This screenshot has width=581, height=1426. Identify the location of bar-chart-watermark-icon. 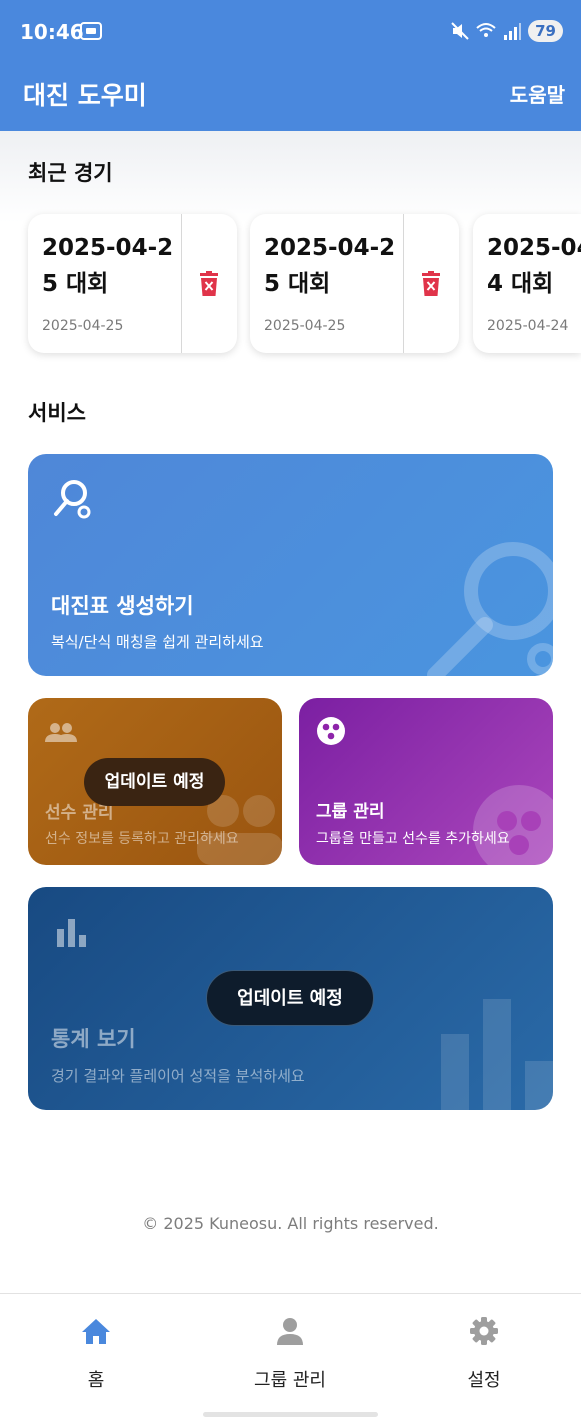
(497, 1054).